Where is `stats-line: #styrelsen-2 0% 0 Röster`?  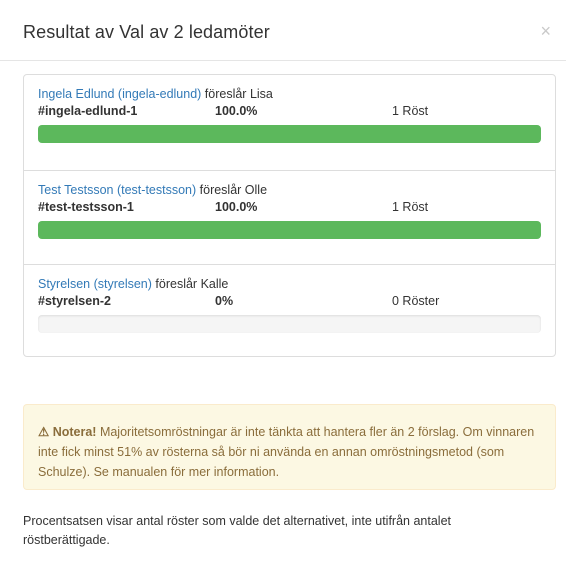 stats-line: #styrelsen-2 0% 0 Röster is located at coordinates (289, 301).